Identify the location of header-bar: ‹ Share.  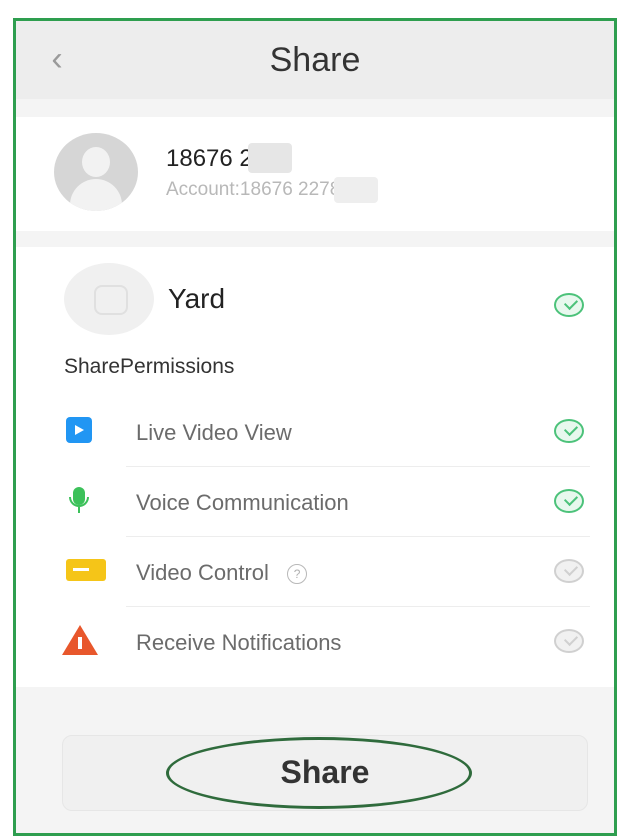
(315, 60).